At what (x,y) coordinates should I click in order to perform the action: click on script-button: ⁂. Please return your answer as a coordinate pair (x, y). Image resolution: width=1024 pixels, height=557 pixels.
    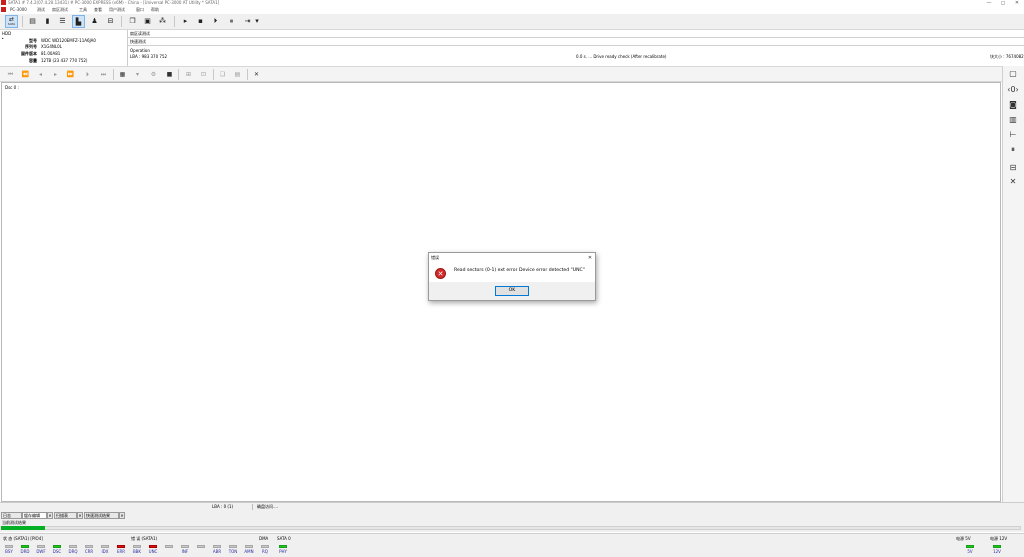
    Looking at the image, I should click on (162, 21).